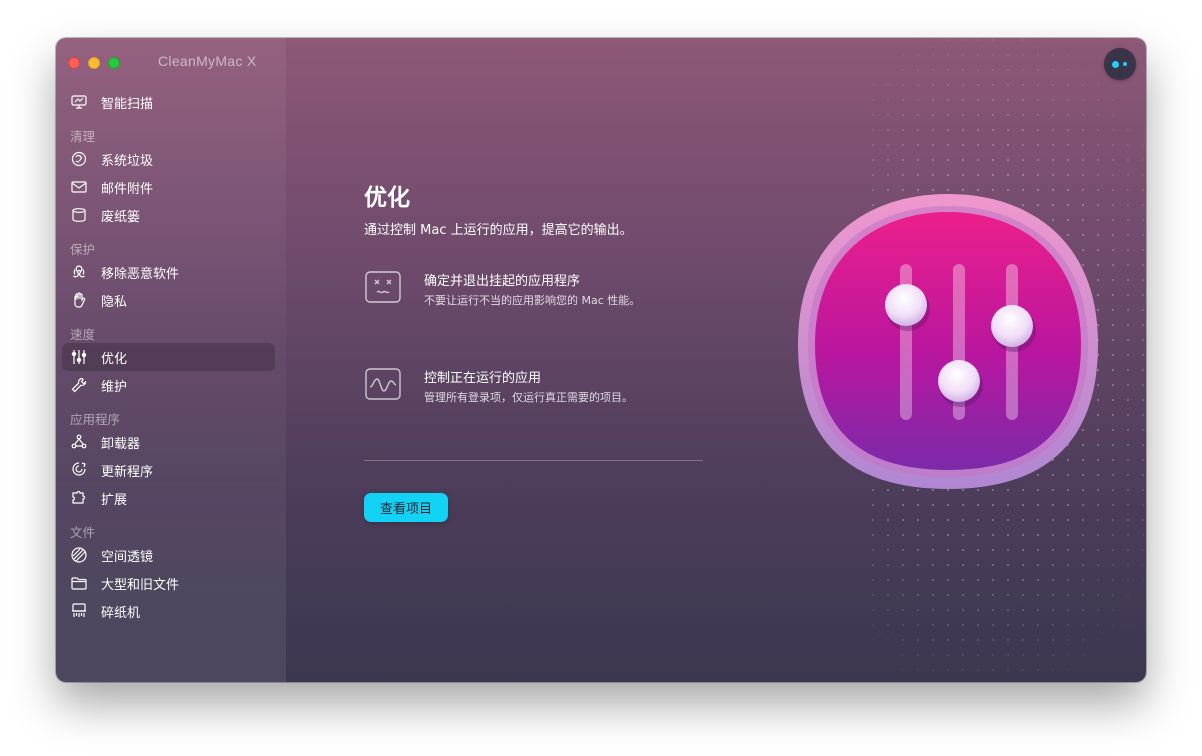 The height and width of the screenshot is (756, 1202). I want to click on sidebar-item-space-lens: 空间透镜, so click(168, 555).